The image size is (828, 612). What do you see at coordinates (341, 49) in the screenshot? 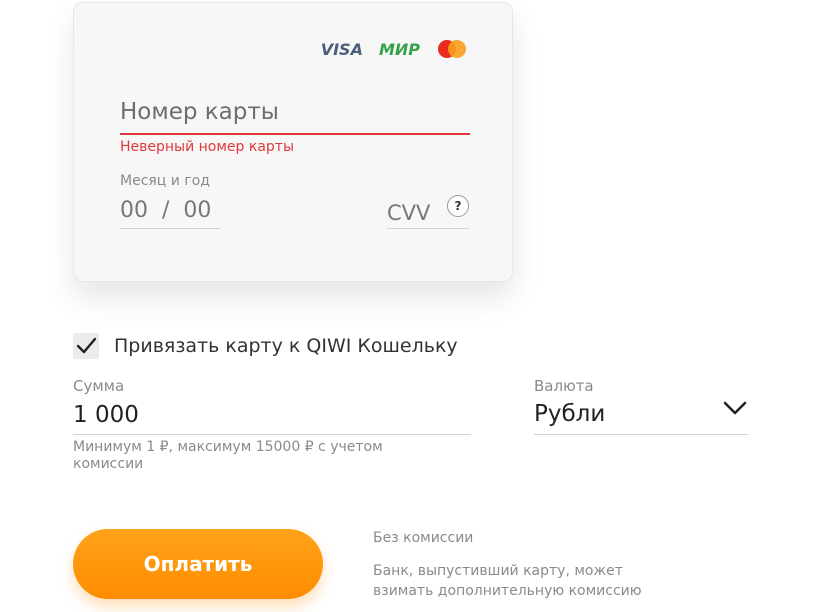
I see `visa-logo: VISA` at bounding box center [341, 49].